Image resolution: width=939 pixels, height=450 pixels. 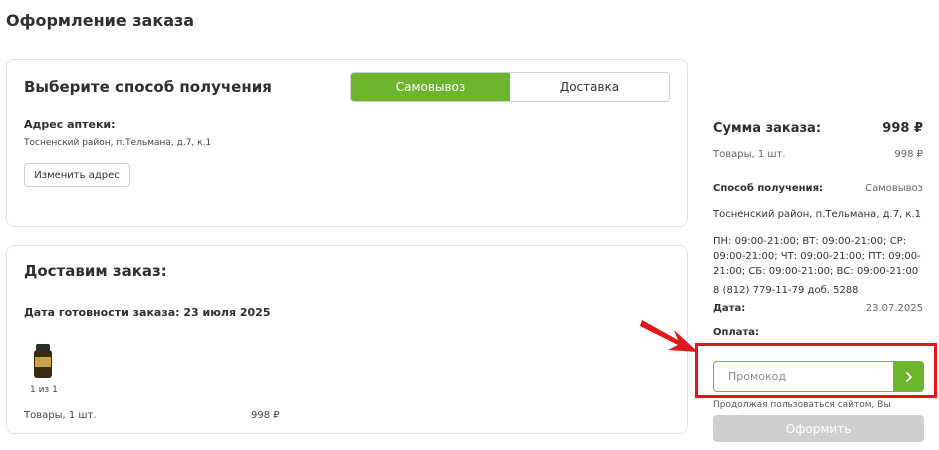 I want to click on ready-date-text: Дата готовности заказа: 23 июля 2025, so click(x=147, y=312).